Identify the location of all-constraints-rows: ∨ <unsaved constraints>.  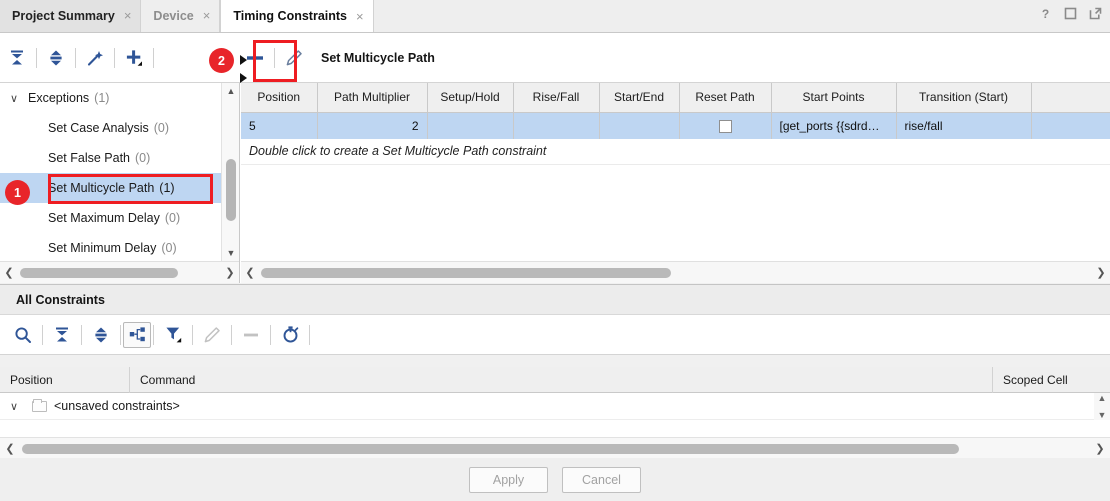
(555, 415).